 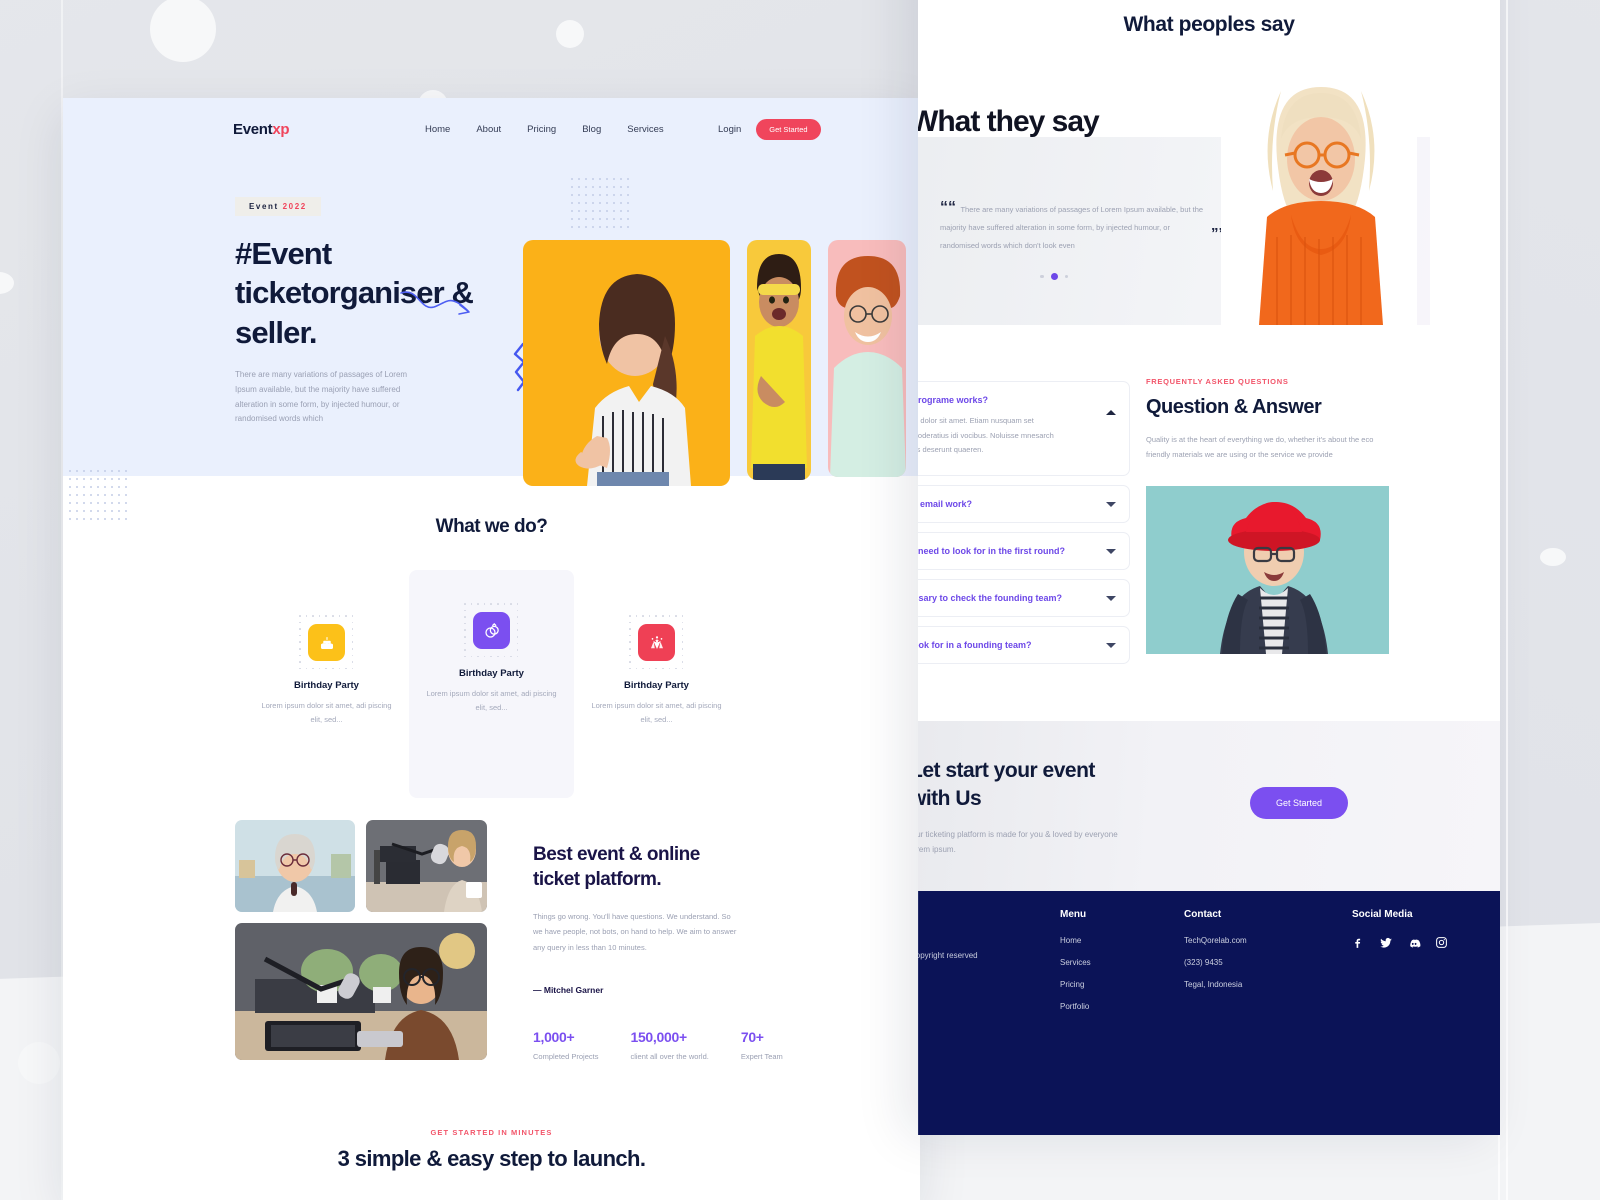 I want to click on nav-links: Home About Pricing Blog Services, so click(x=544, y=129).